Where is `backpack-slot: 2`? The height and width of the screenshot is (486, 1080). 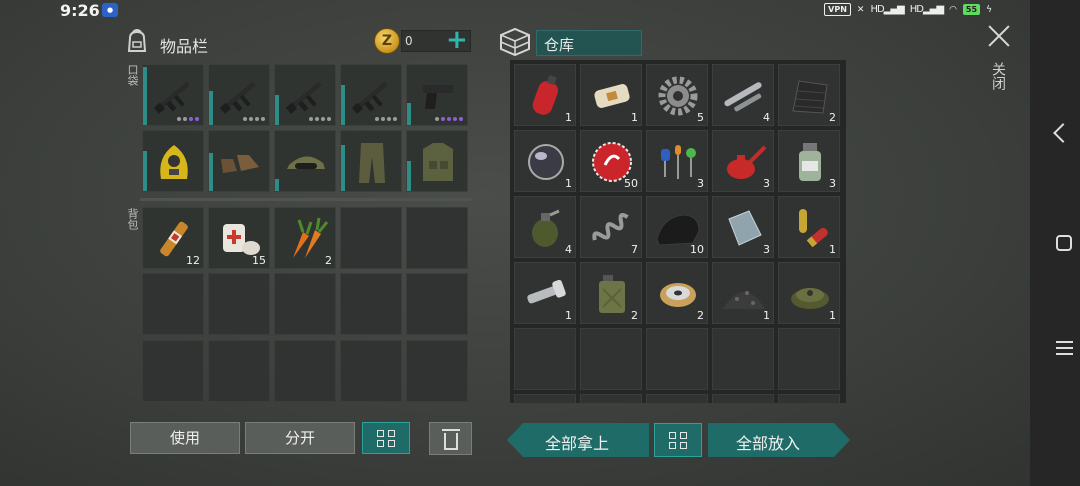 backpack-slot: 2 is located at coordinates (305, 238).